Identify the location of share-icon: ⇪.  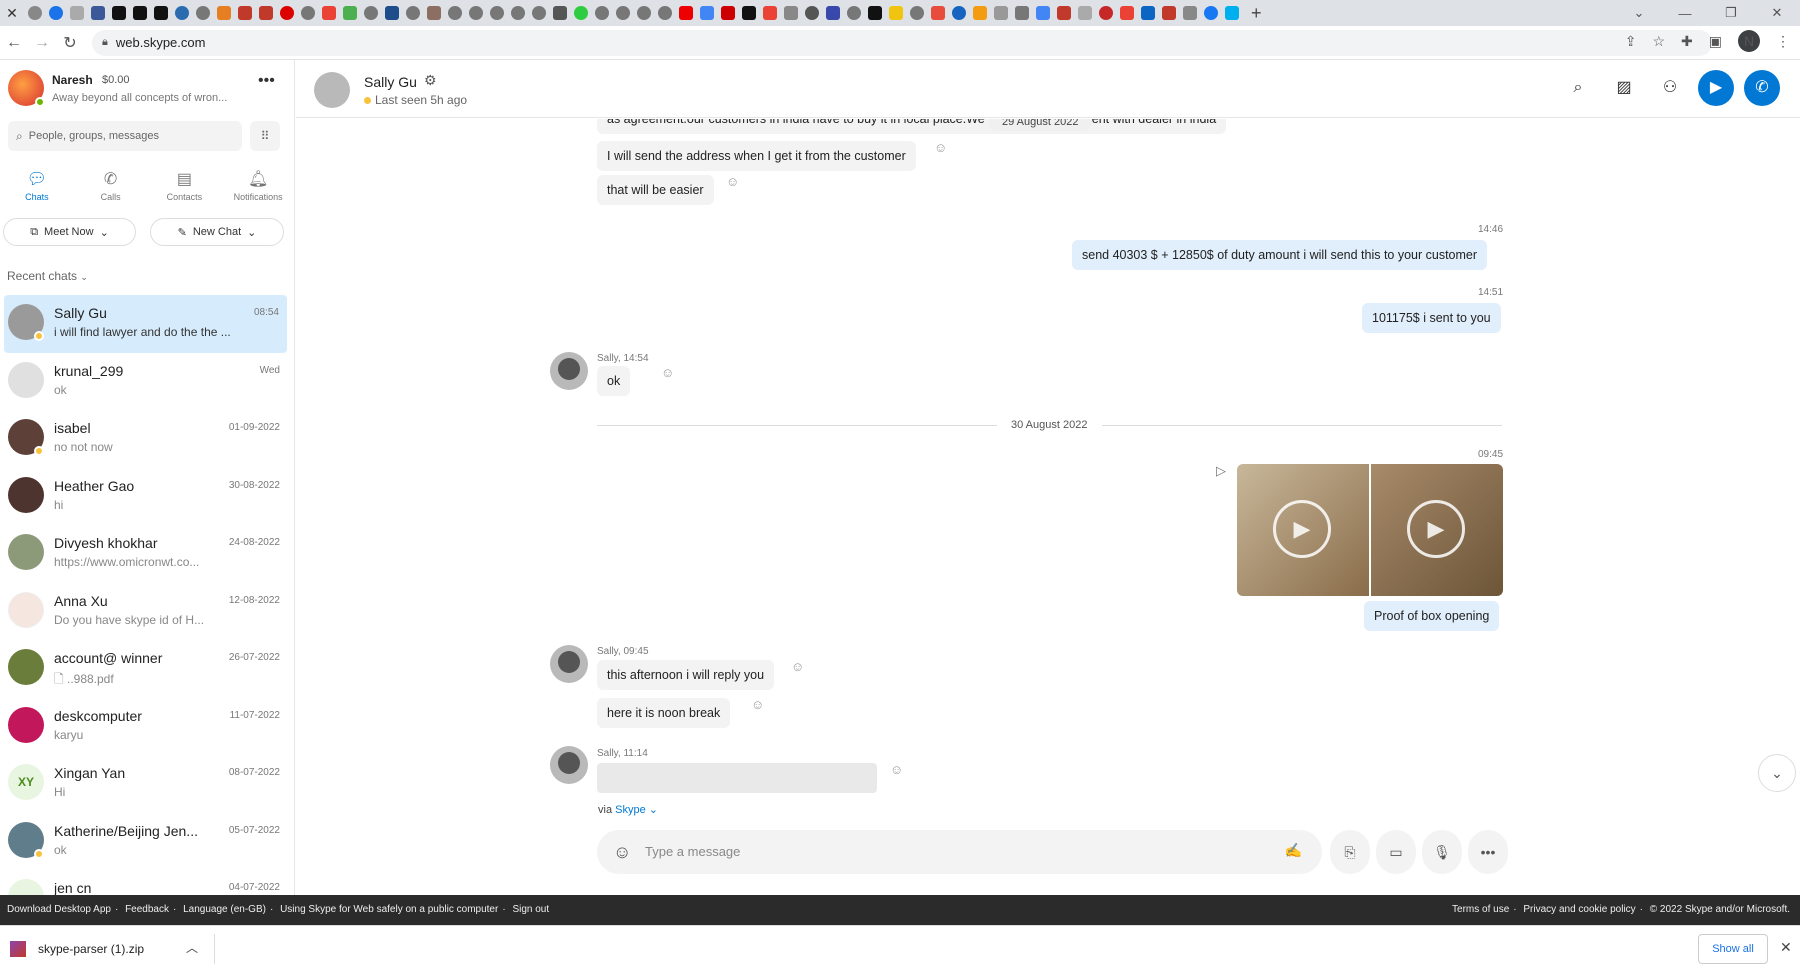
(1631, 41).